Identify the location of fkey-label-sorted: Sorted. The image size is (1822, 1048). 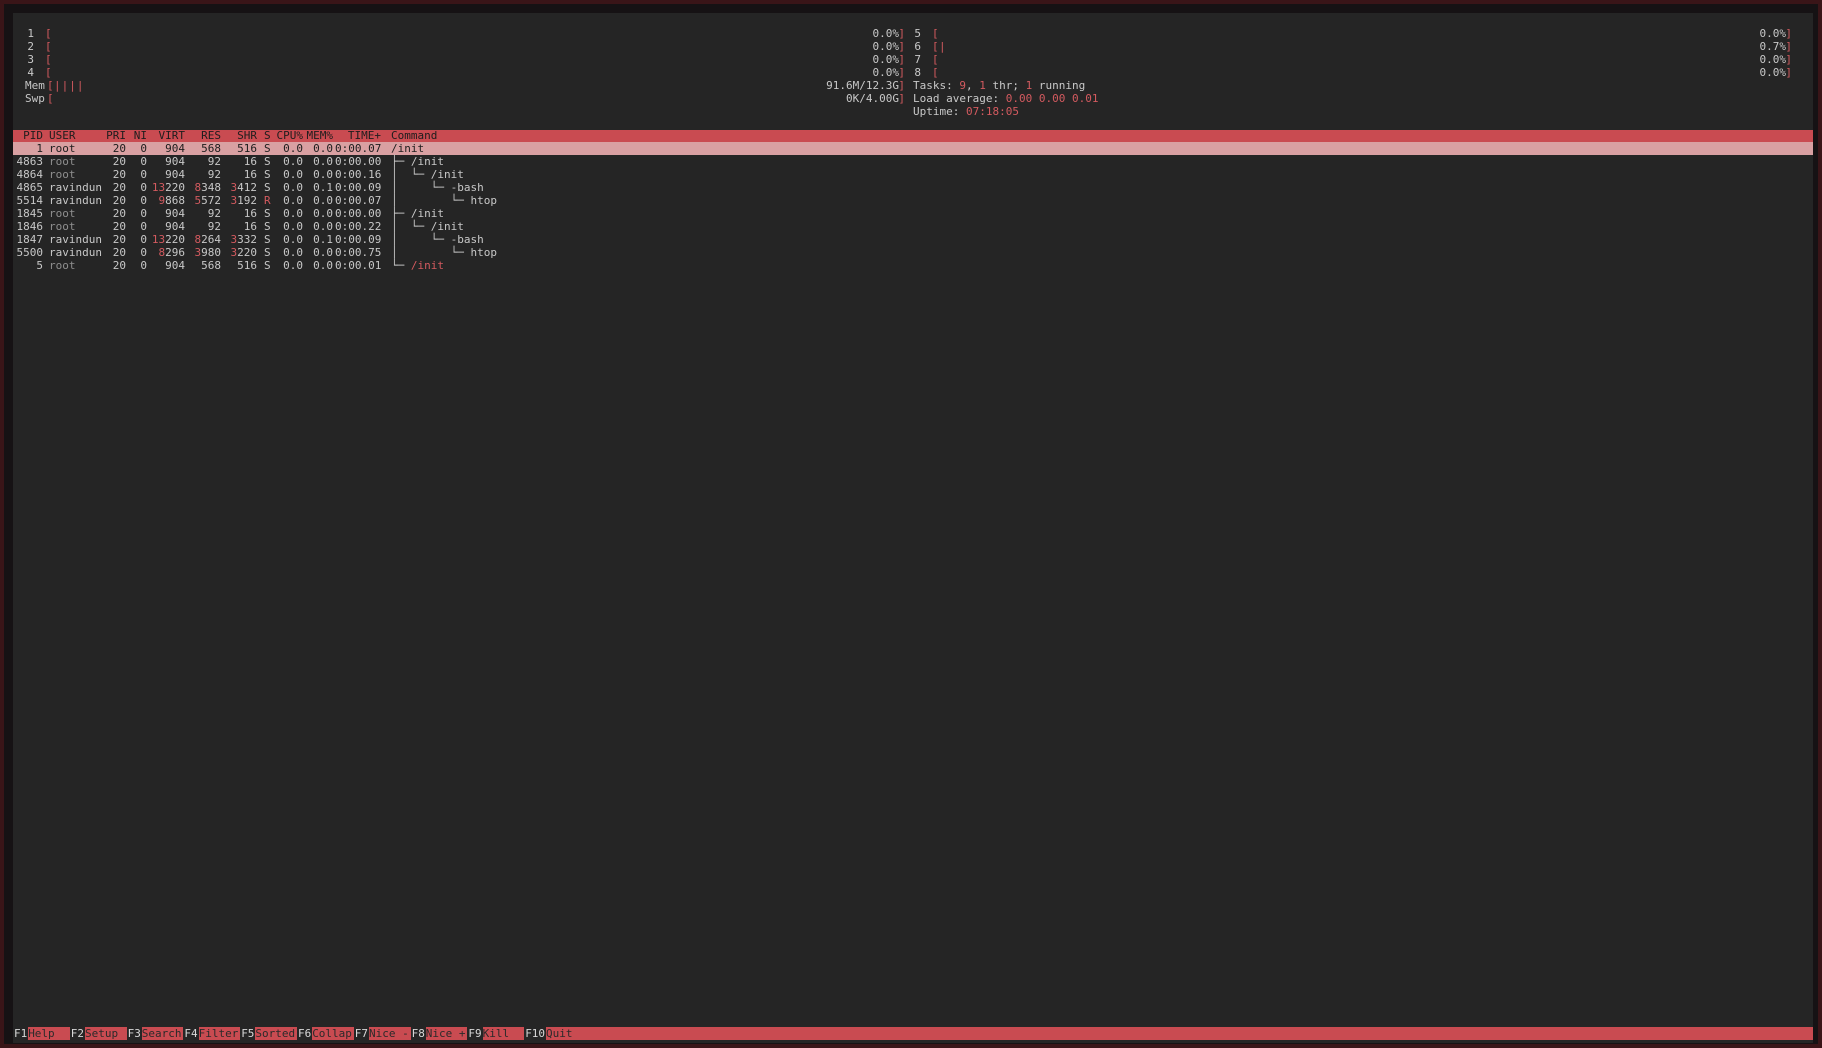
(275, 1033).